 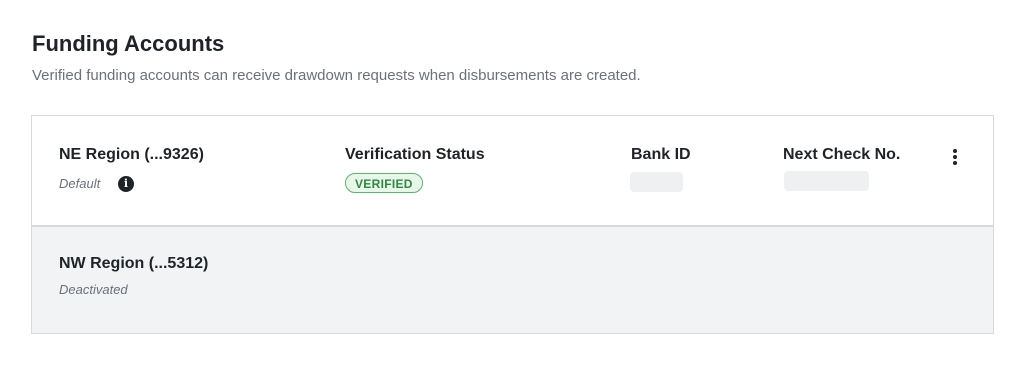 I want to click on verification-status-label: Verification Status, so click(x=415, y=154).